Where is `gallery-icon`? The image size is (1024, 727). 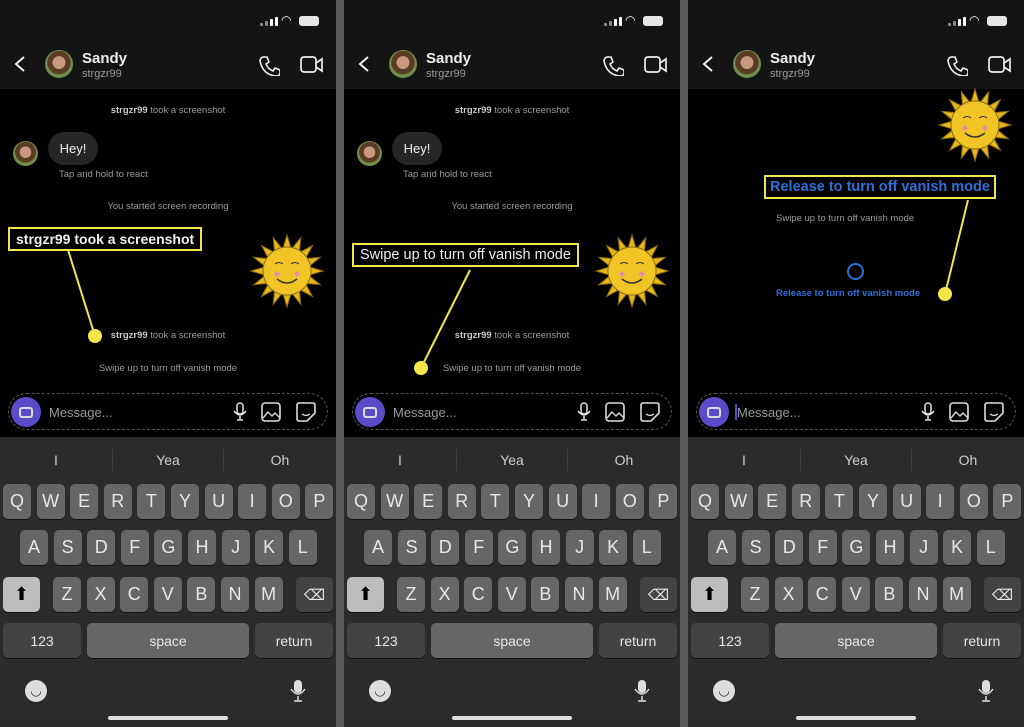
gallery-icon is located at coordinates (271, 412).